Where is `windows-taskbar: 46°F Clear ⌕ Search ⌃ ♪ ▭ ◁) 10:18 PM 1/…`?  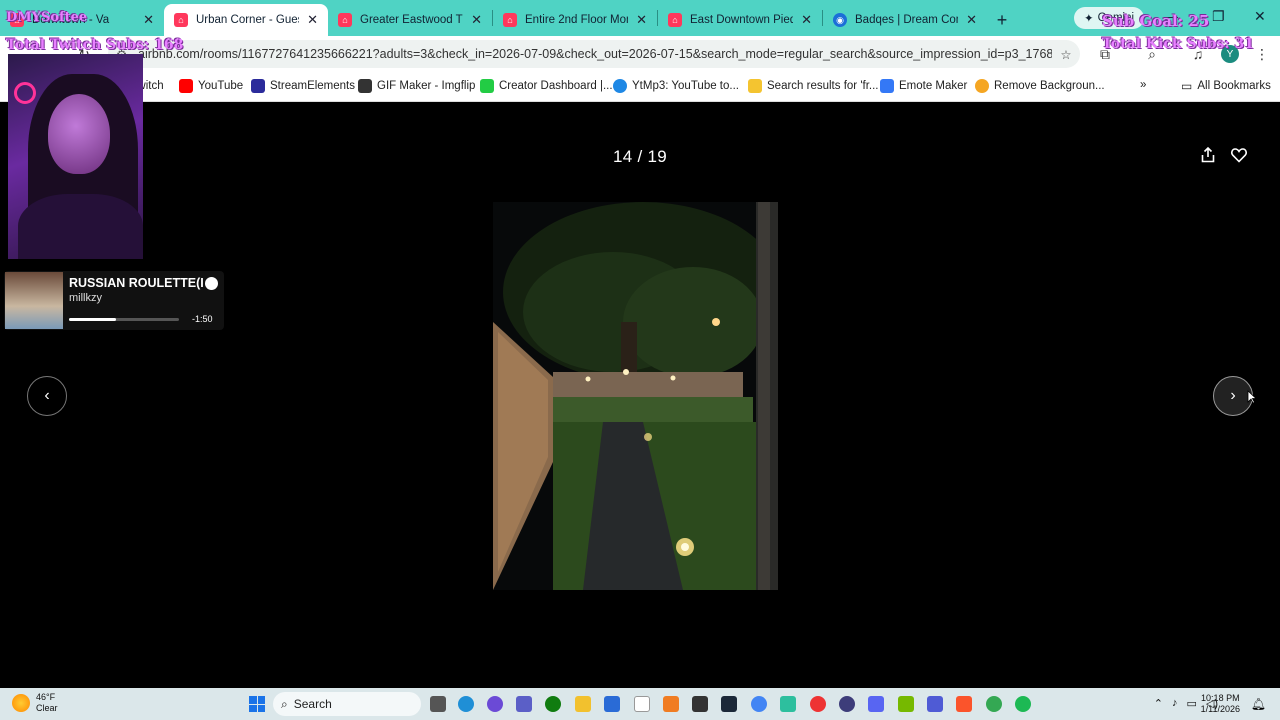
windows-taskbar: 46°F Clear ⌕ Search ⌃ ♪ ▭ ◁) 10:18 PM 1/… is located at coordinates (640, 704).